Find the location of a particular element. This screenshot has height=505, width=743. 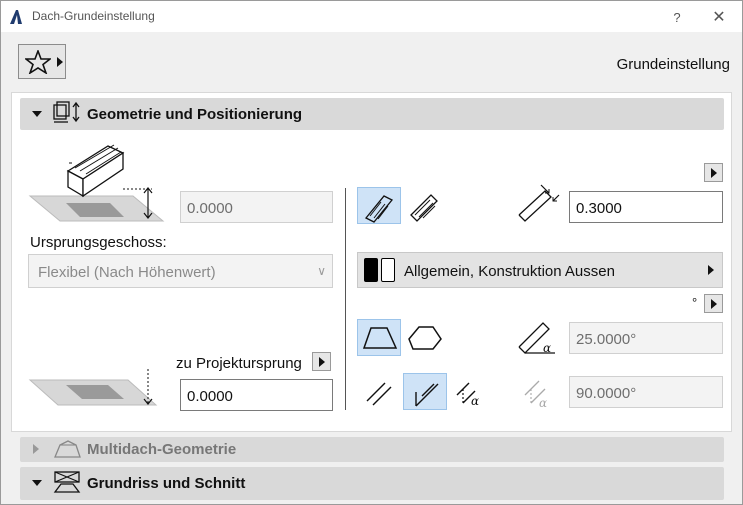

section-label-geometry: Geometrie und Positionierung is located at coordinates (195, 114).